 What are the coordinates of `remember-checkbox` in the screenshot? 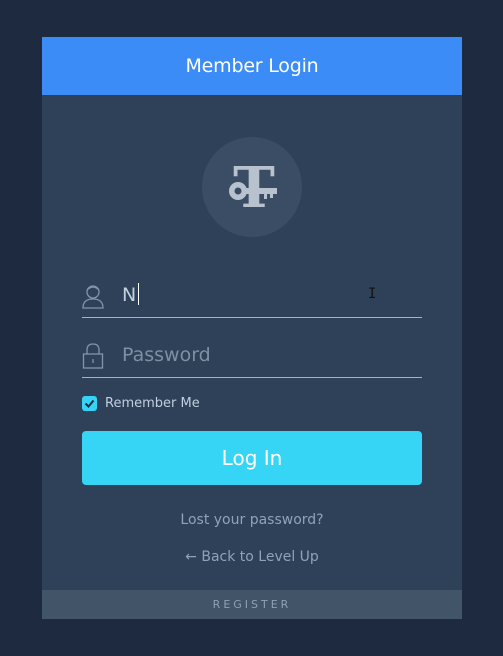 It's located at (89, 403).